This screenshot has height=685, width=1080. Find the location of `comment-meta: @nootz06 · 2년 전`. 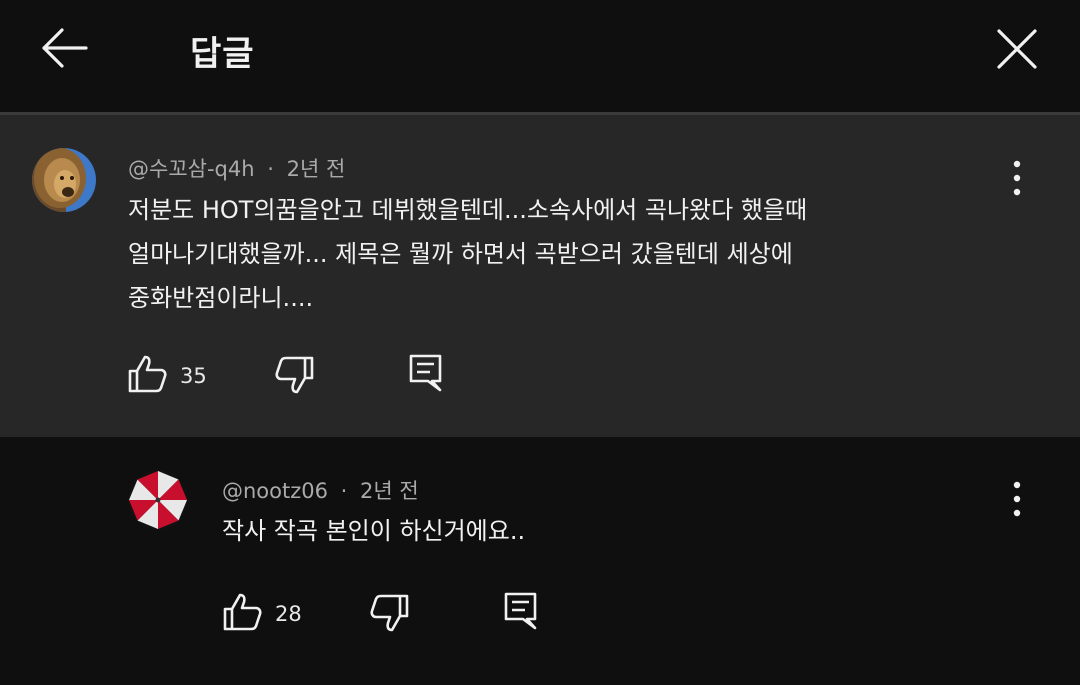

comment-meta: @nootz06 · 2년 전 is located at coordinates (320, 490).